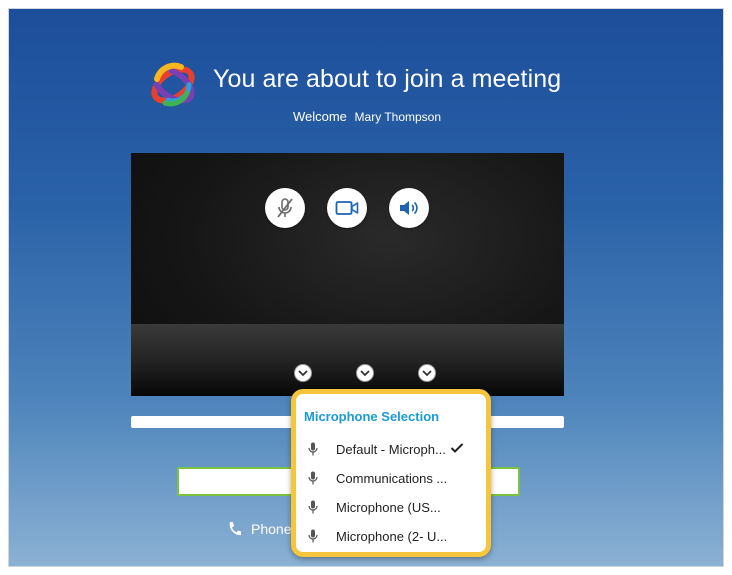 The height and width of the screenshot is (575, 732). I want to click on microphone-options-chevron, so click(303, 373).